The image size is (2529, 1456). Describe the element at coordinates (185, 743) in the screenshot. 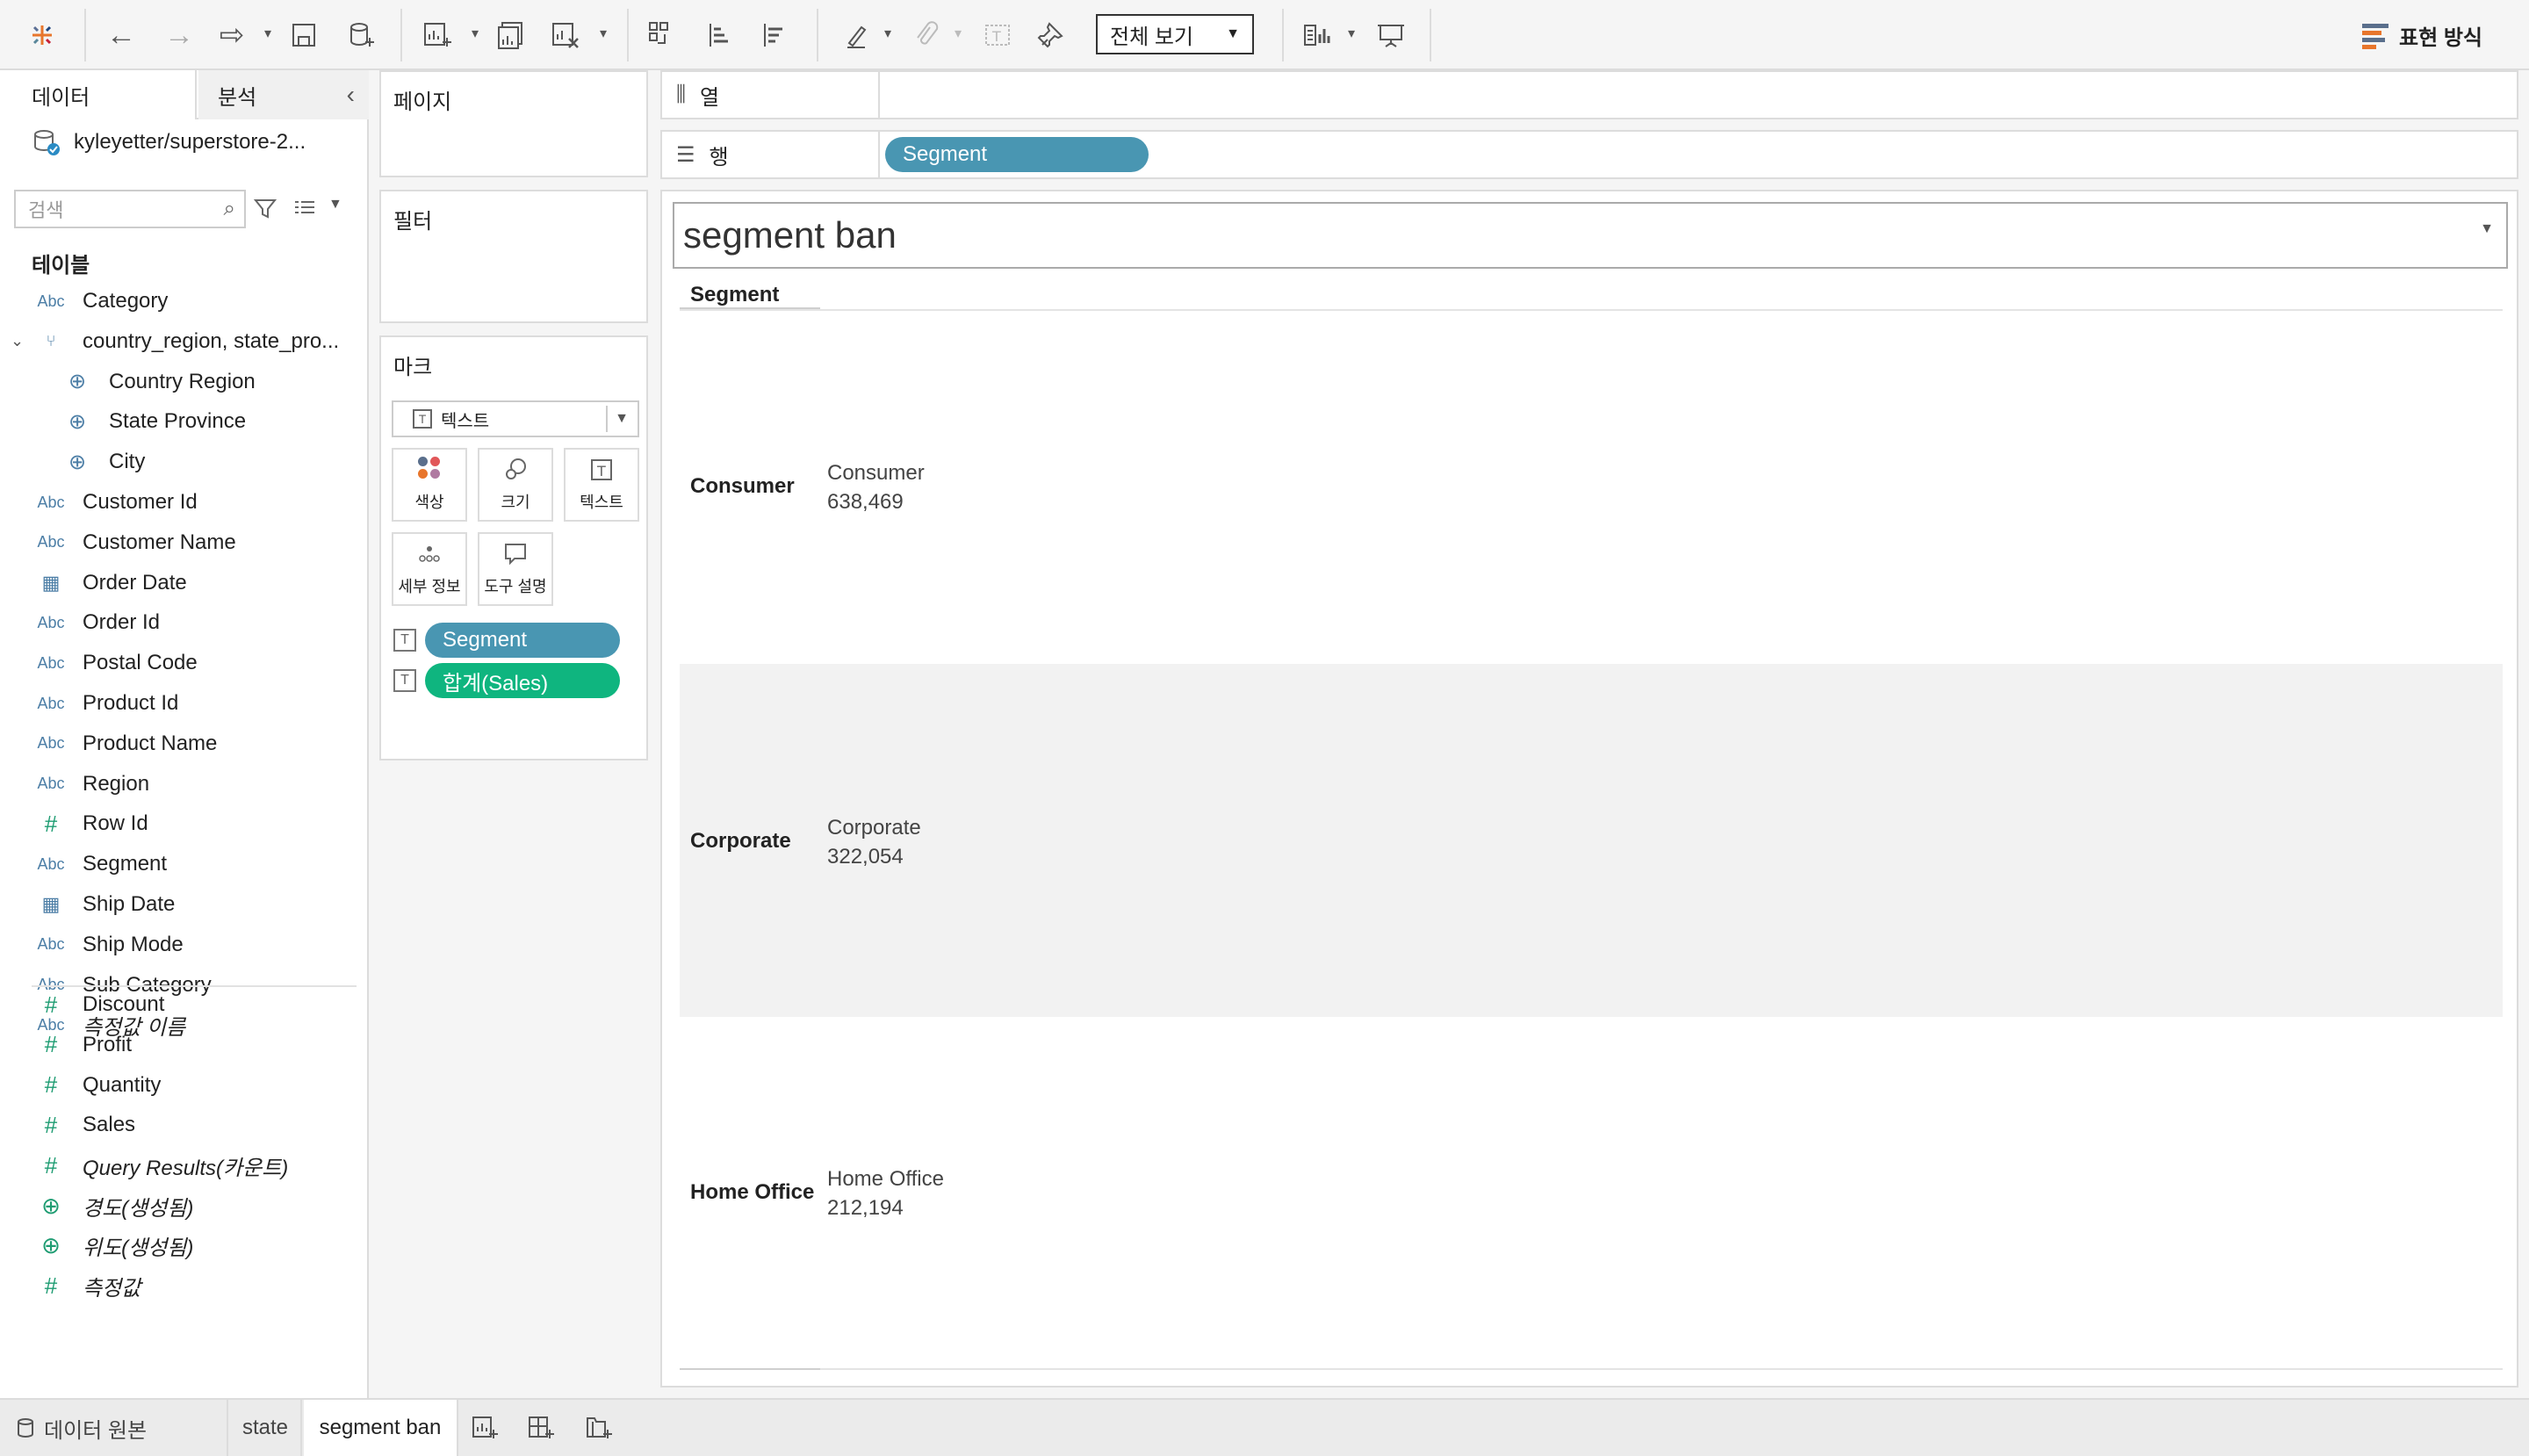

I see `field-item: Abc Product Name` at that location.